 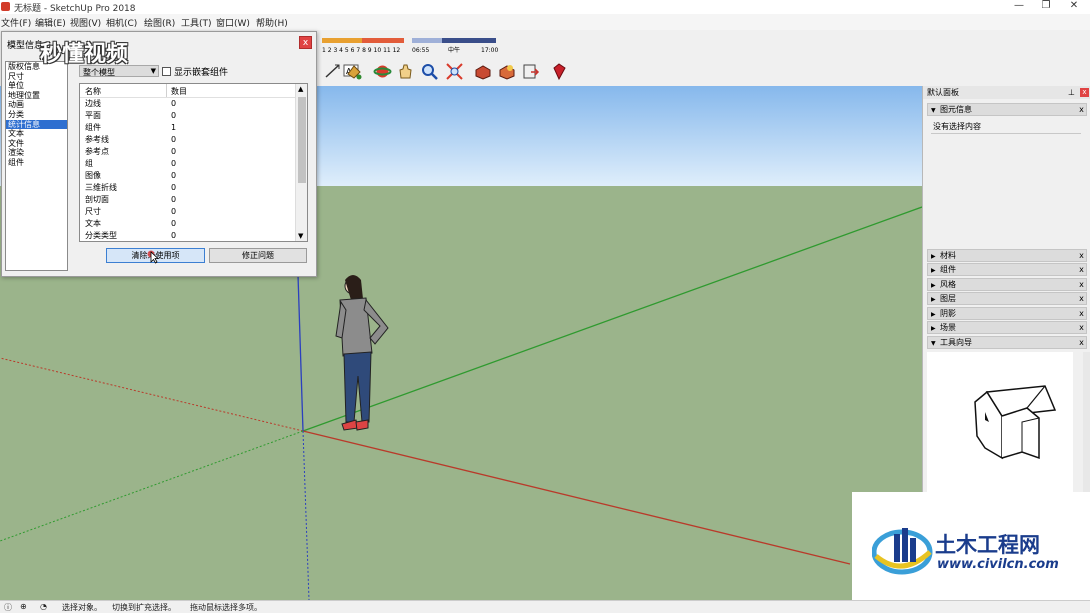 What do you see at coordinates (1086, 422) in the screenshot?
I see `instructor-scrollbar` at bounding box center [1086, 422].